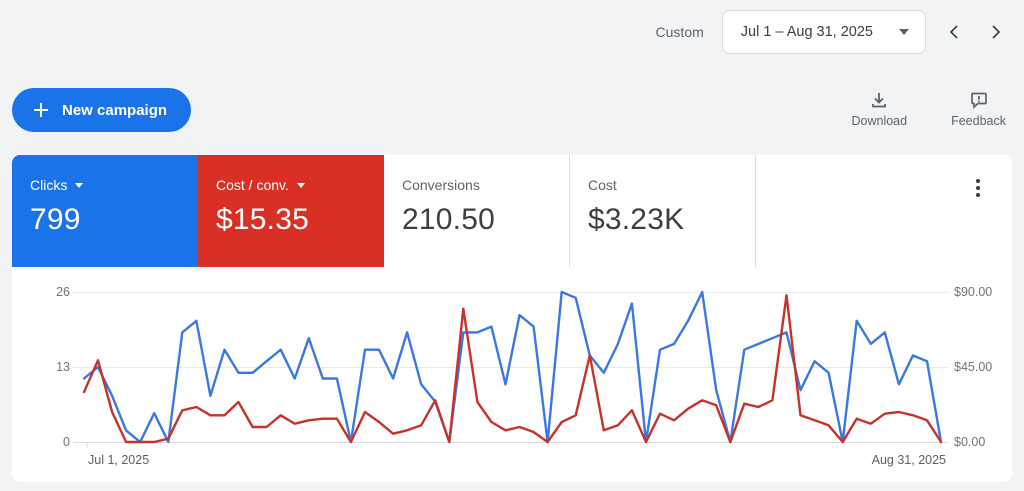 The height and width of the screenshot is (491, 1024). Describe the element at coordinates (879, 100) in the screenshot. I see `download-icon` at that location.